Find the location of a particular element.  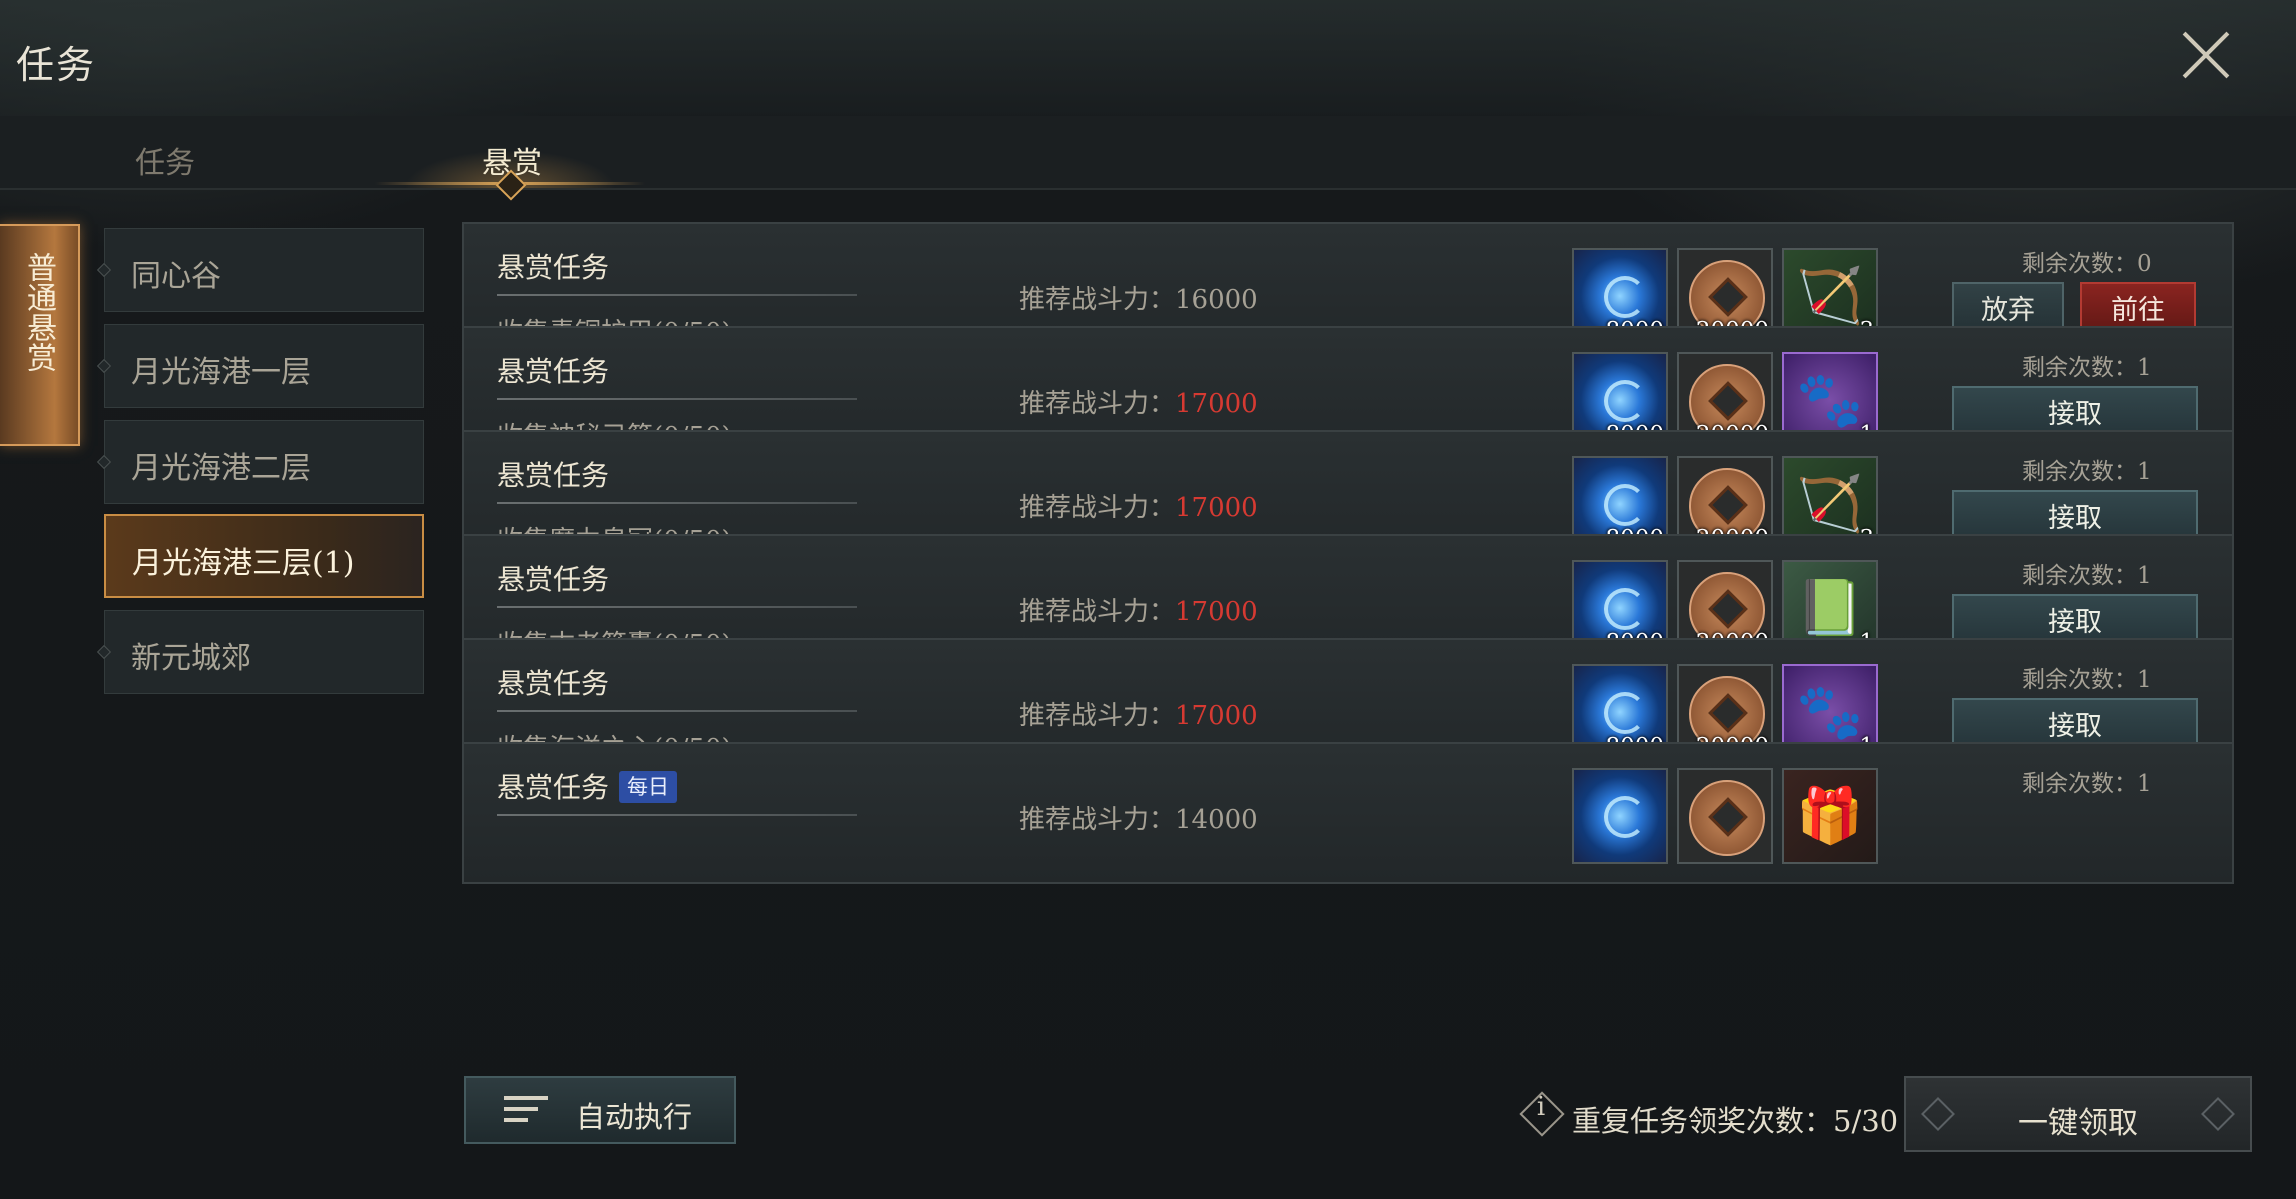

tab-tasks: 任务 is located at coordinates (165, 160).